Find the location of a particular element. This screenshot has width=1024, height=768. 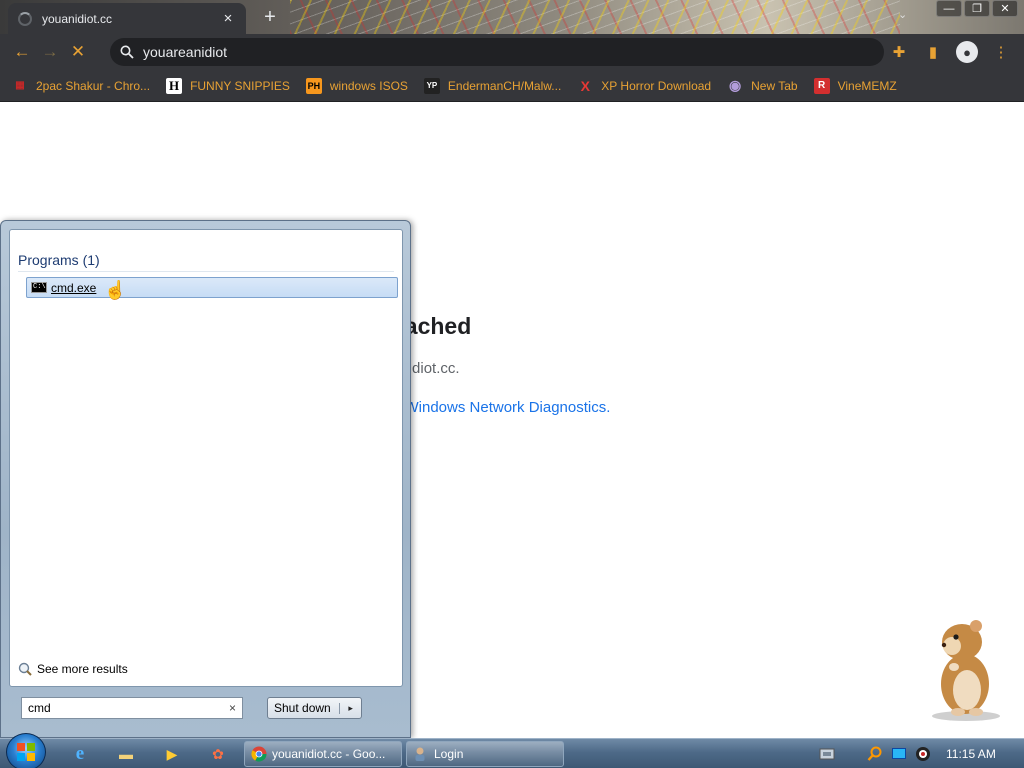

media-player-icon: ▶ is located at coordinates (172, 754).